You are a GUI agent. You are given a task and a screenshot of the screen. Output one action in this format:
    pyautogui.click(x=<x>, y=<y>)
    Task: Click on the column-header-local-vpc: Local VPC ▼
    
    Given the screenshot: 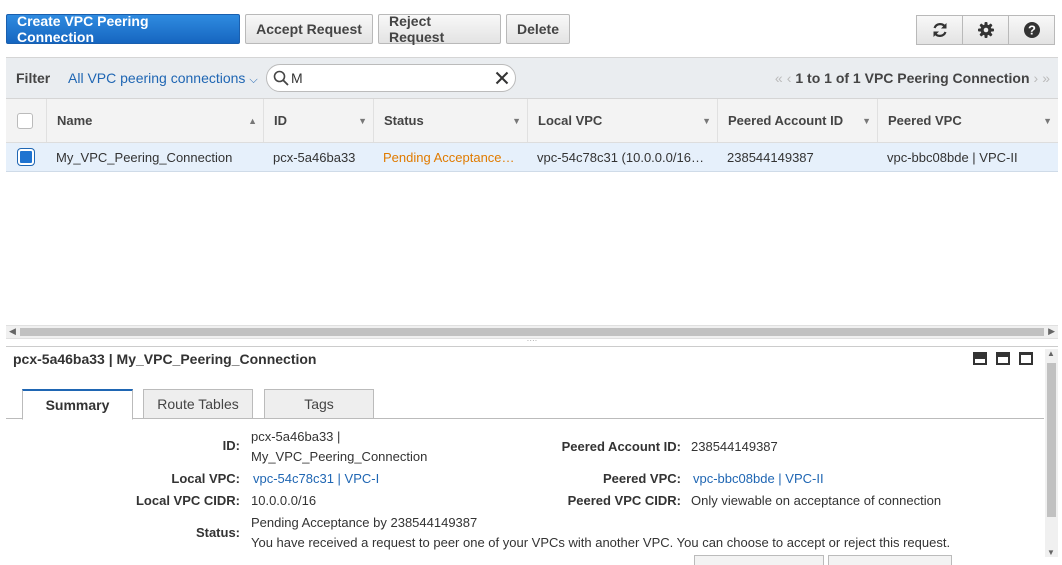 What is the action you would take?
    pyautogui.click(x=622, y=120)
    